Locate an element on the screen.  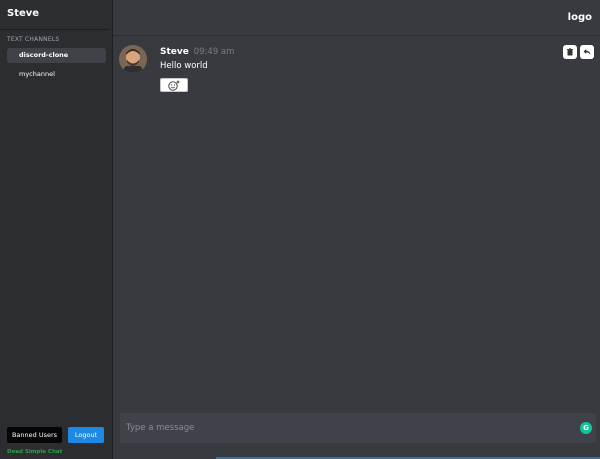
add-emoji-icon is located at coordinates (174, 85).